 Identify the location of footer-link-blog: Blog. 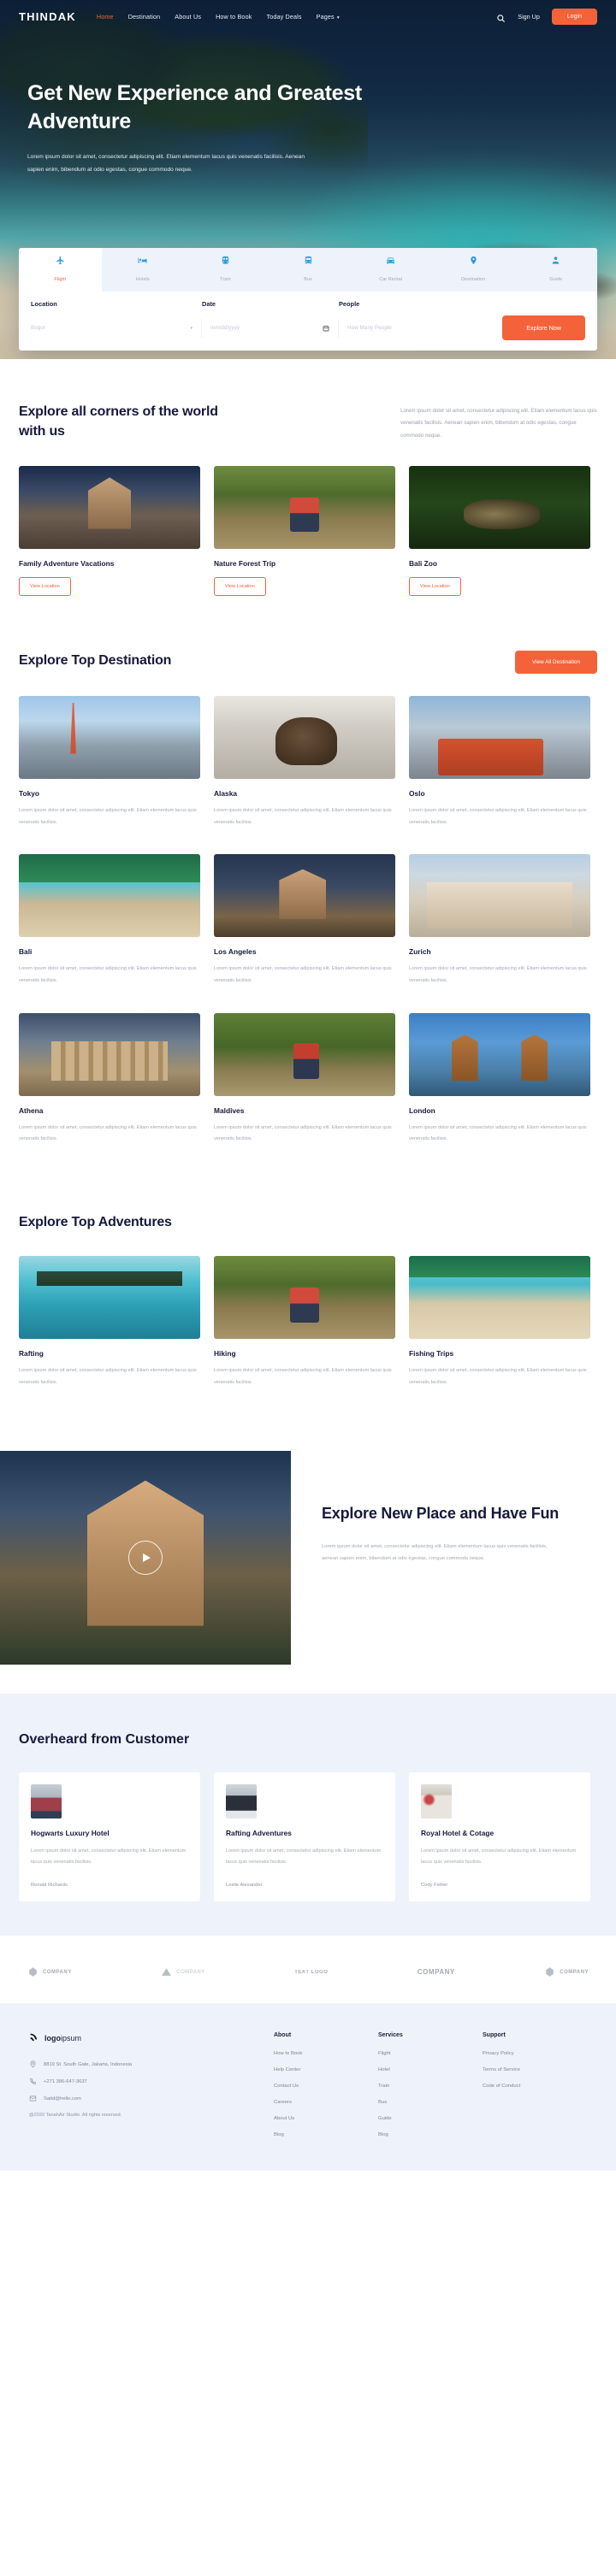
(326, 2135).